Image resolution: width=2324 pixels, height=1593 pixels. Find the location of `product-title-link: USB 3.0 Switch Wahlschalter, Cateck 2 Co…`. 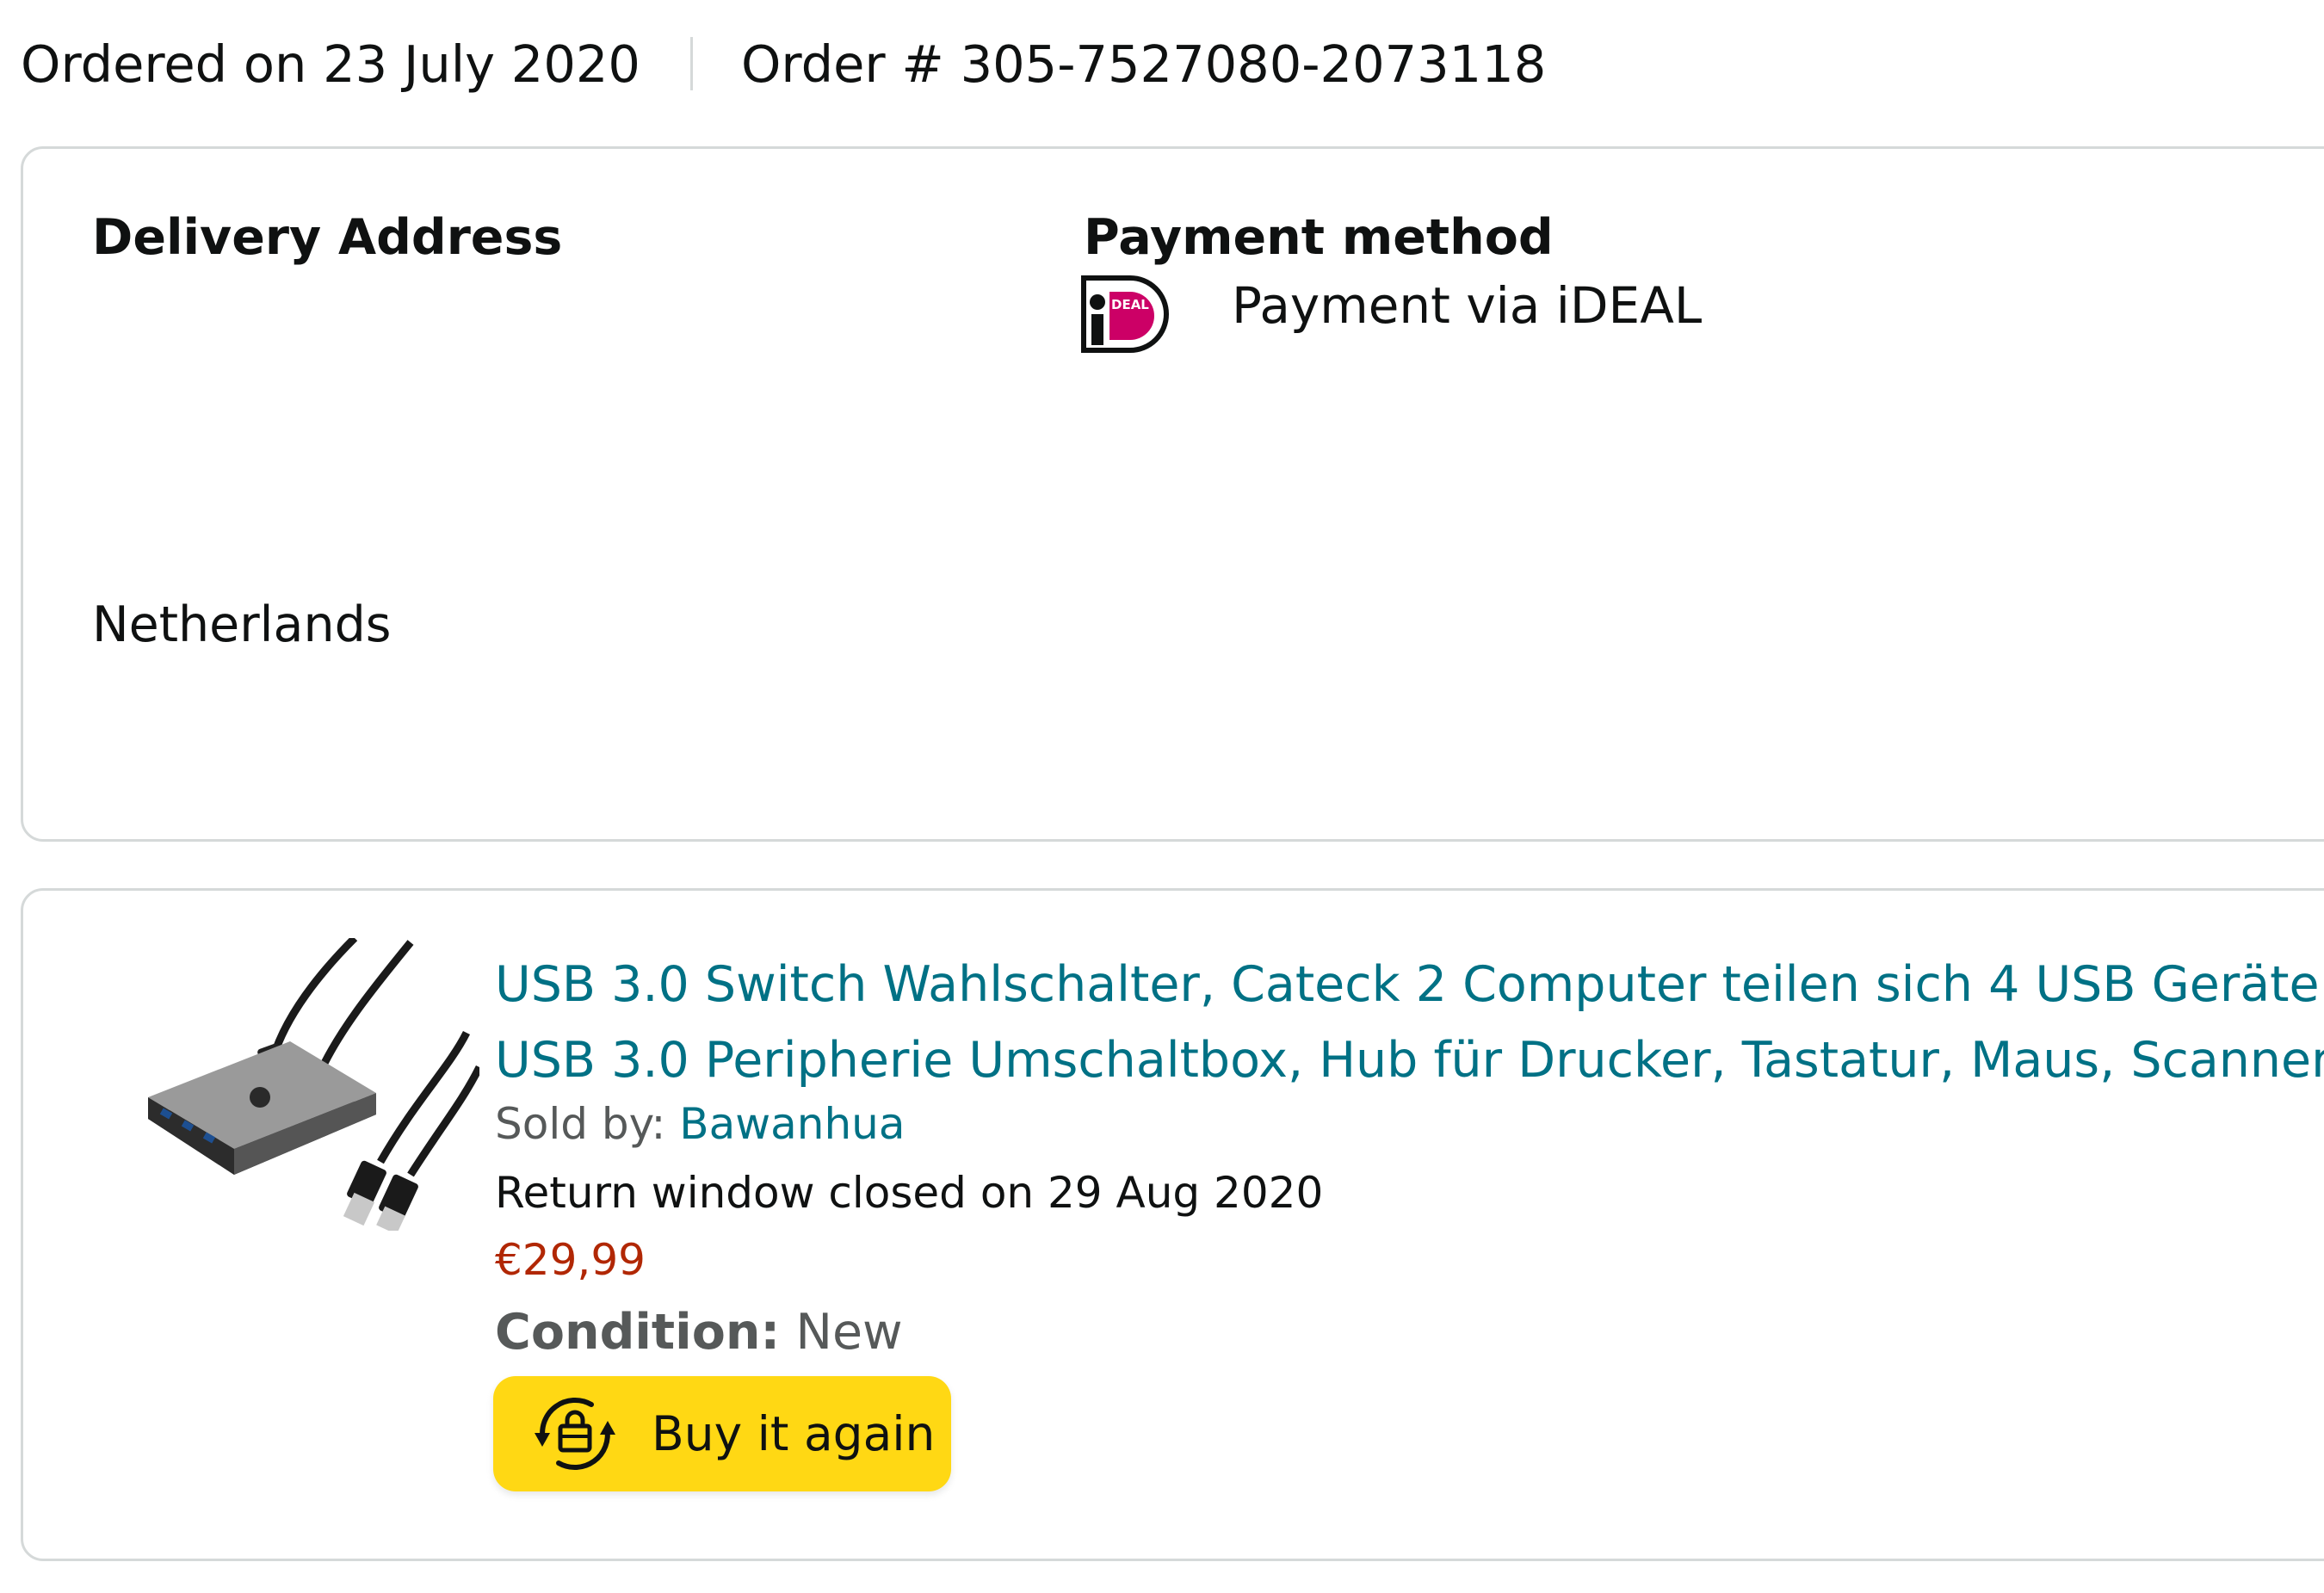

product-title-link: USB 3.0 Switch Wahlschalter, Cateck 2 Co… is located at coordinates (1409, 1022).